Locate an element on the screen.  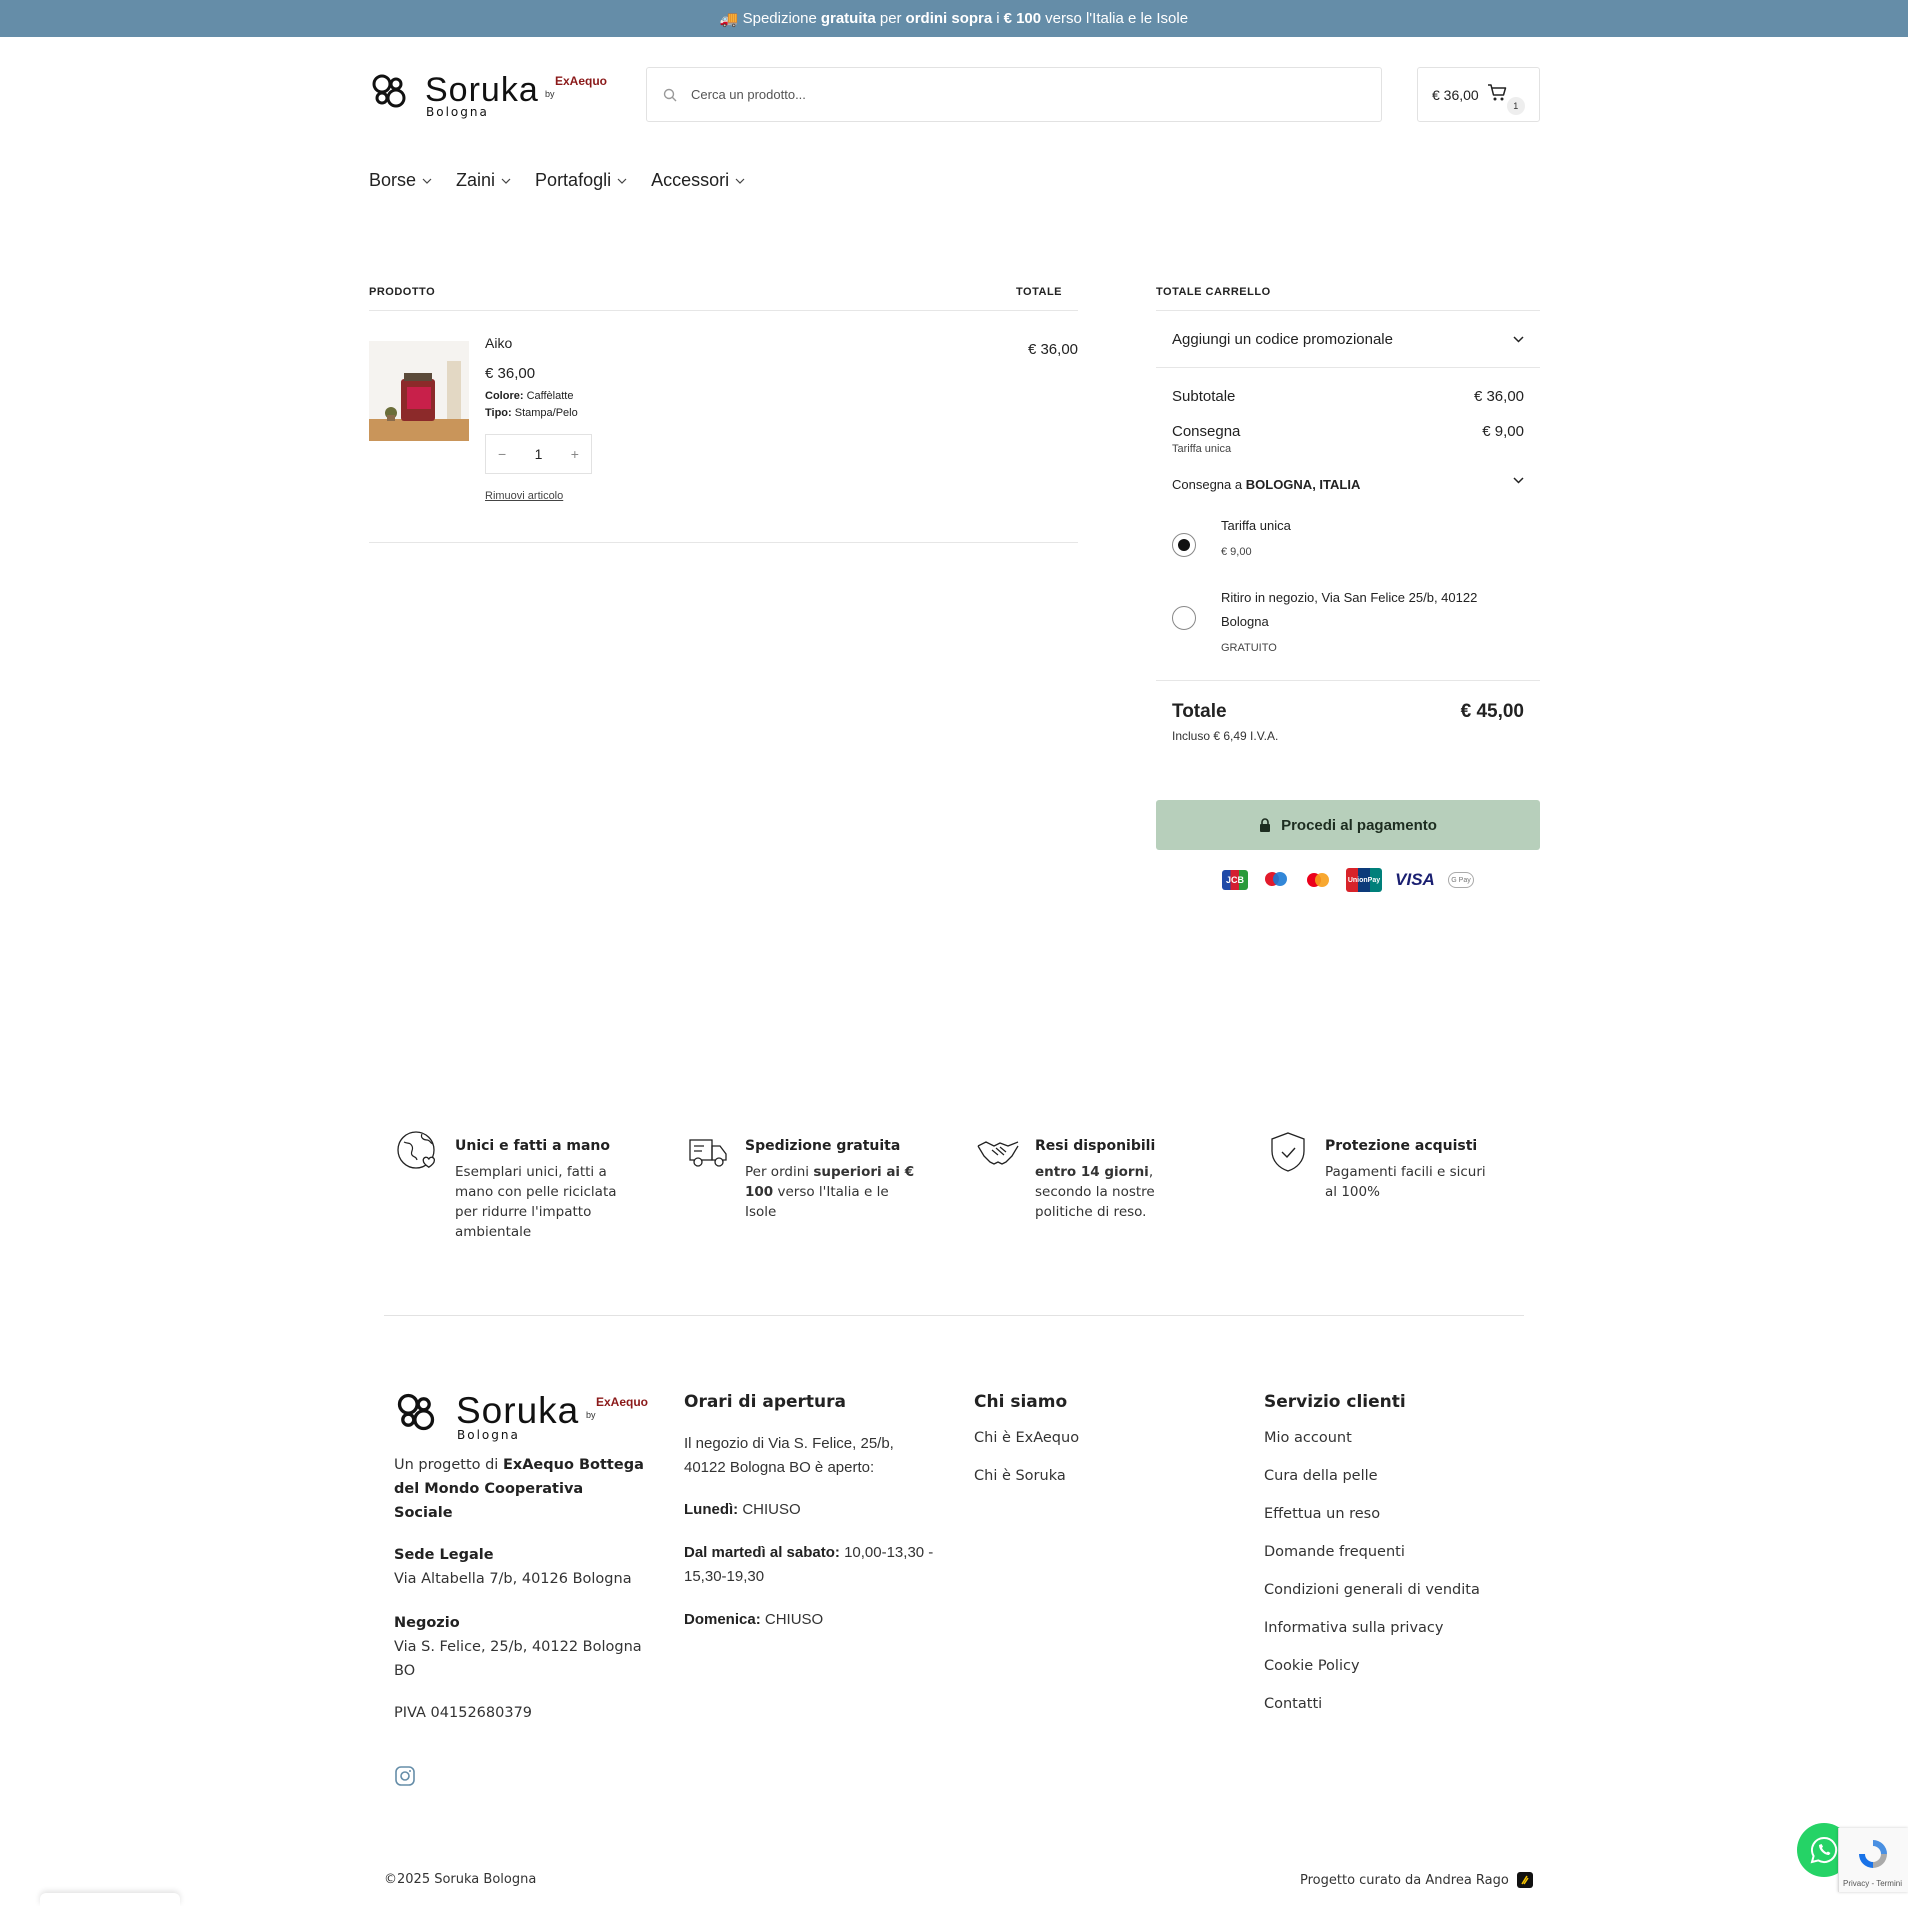
payment-methods: JCB UnionPay VISA G Pay is located at coordinates (1348, 880).